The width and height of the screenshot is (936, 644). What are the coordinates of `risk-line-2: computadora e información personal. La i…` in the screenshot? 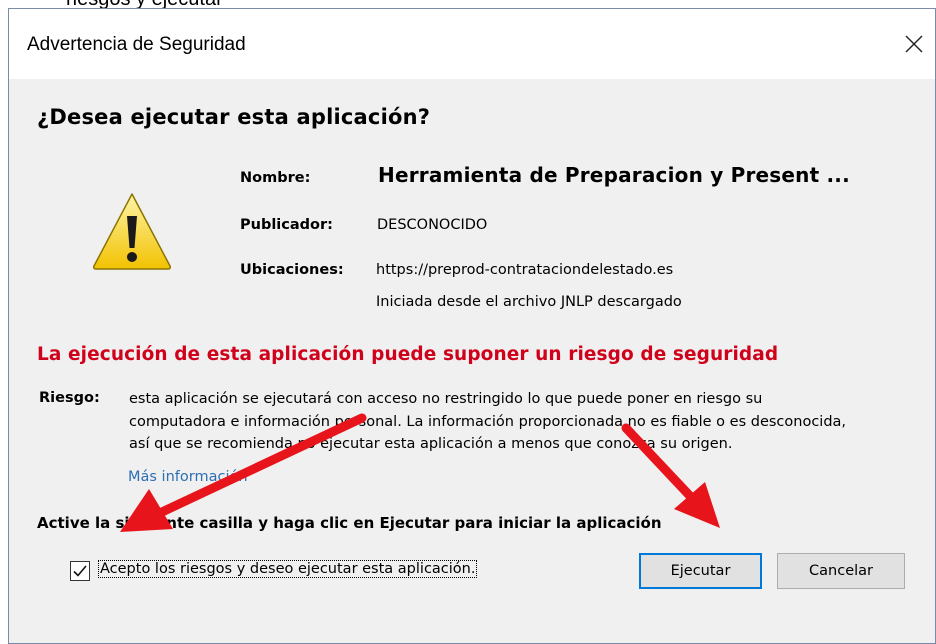 It's located at (488, 421).